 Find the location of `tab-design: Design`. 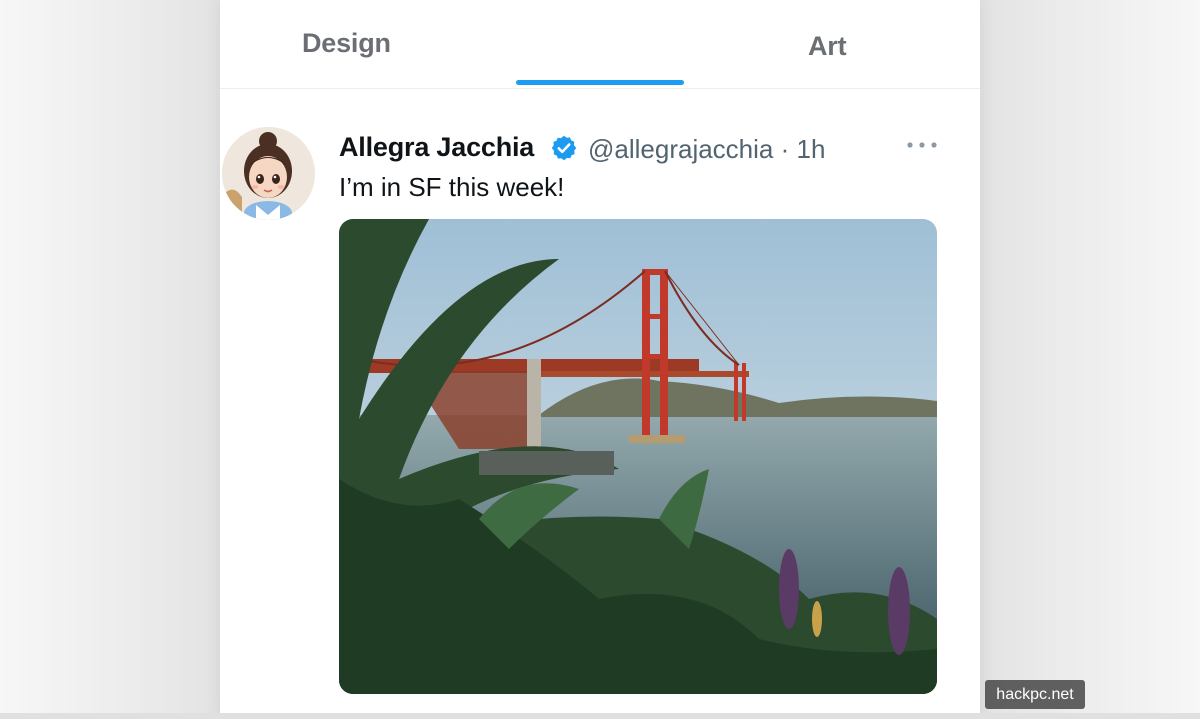

tab-design: Design is located at coordinates (346, 43).